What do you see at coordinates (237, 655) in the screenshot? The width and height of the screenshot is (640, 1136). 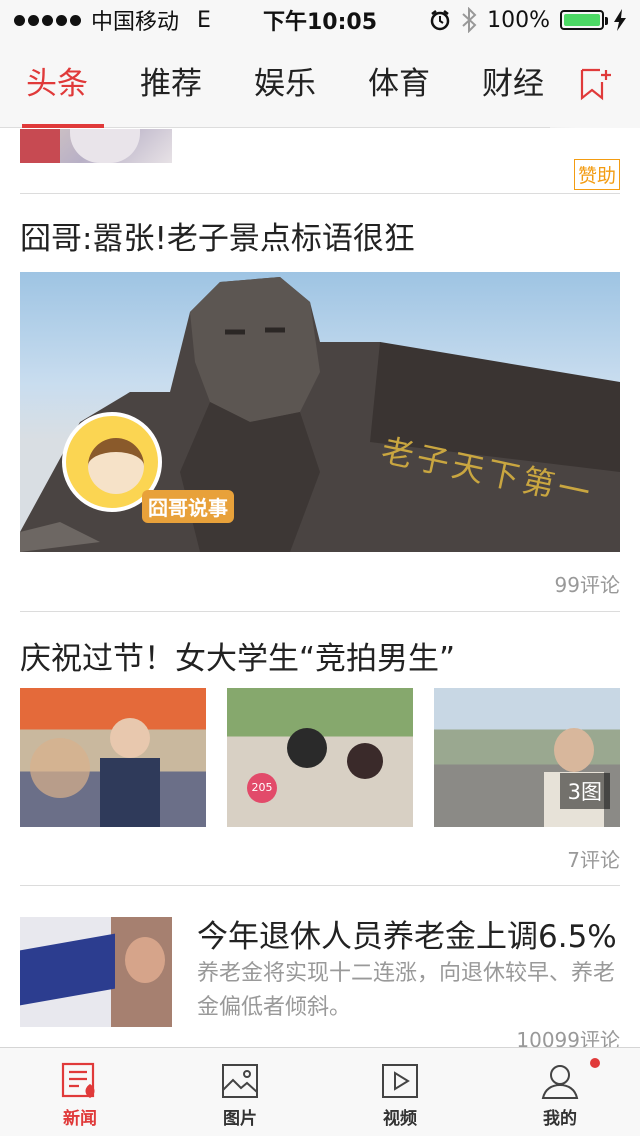 I see `article-title: 庆祝过节！女大学生“竞拍男生”` at bounding box center [237, 655].